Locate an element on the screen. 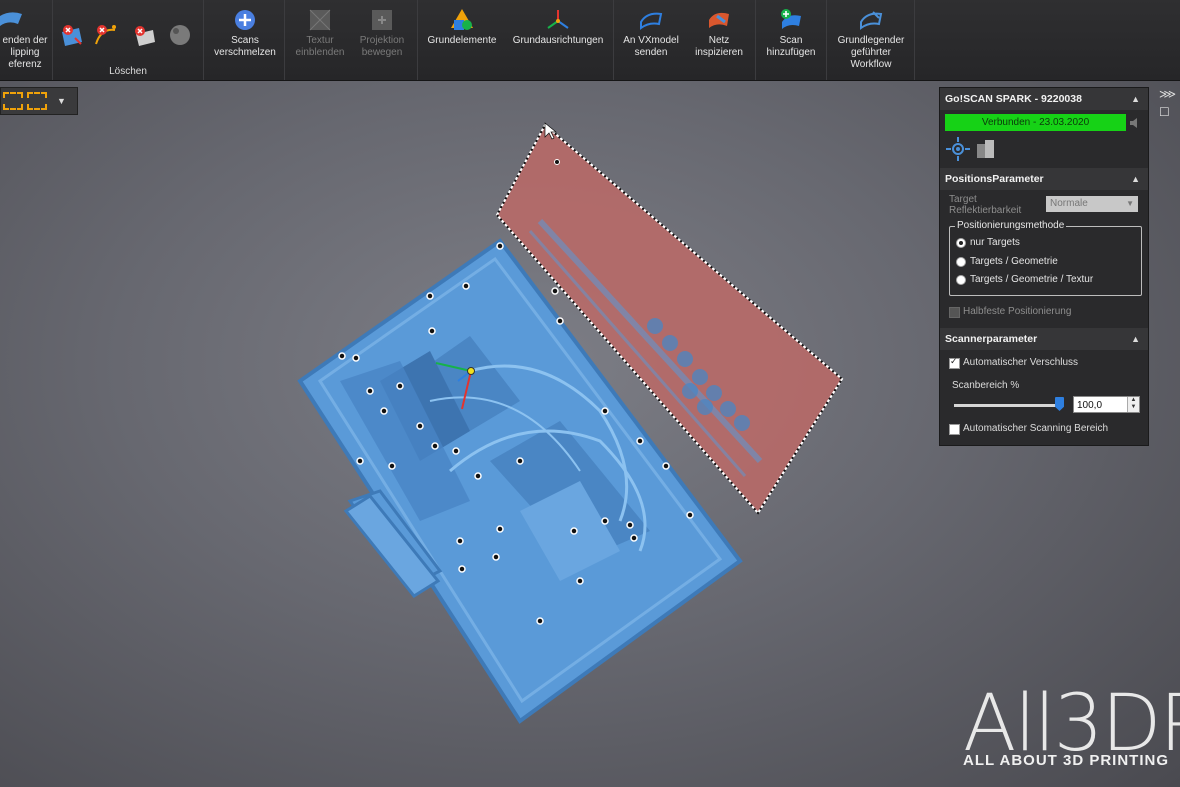  clipping-reference-button: enden der lipping eferenz is located at coordinates (25, 39).